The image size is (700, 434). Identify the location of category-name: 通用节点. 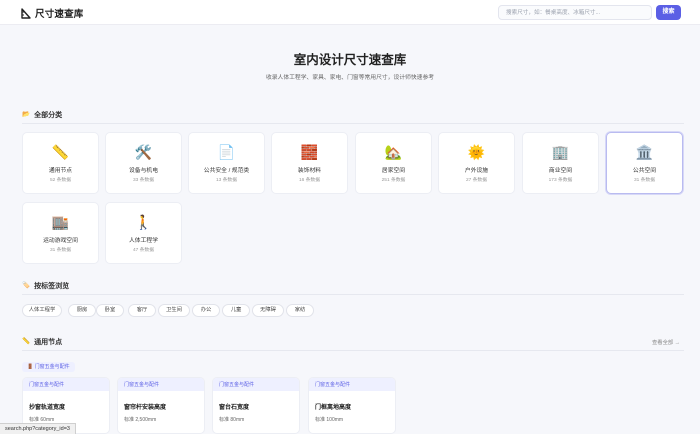
(60, 171).